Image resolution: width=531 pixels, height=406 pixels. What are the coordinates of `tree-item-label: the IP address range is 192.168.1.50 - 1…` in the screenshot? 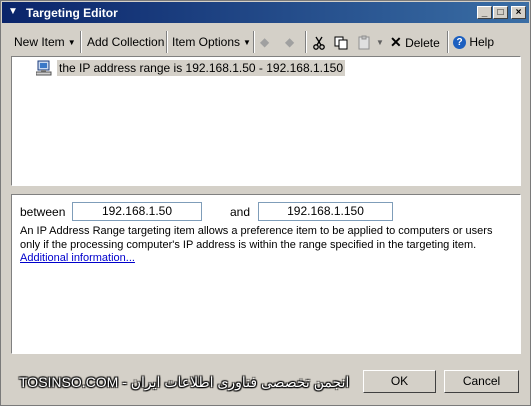 It's located at (201, 68).